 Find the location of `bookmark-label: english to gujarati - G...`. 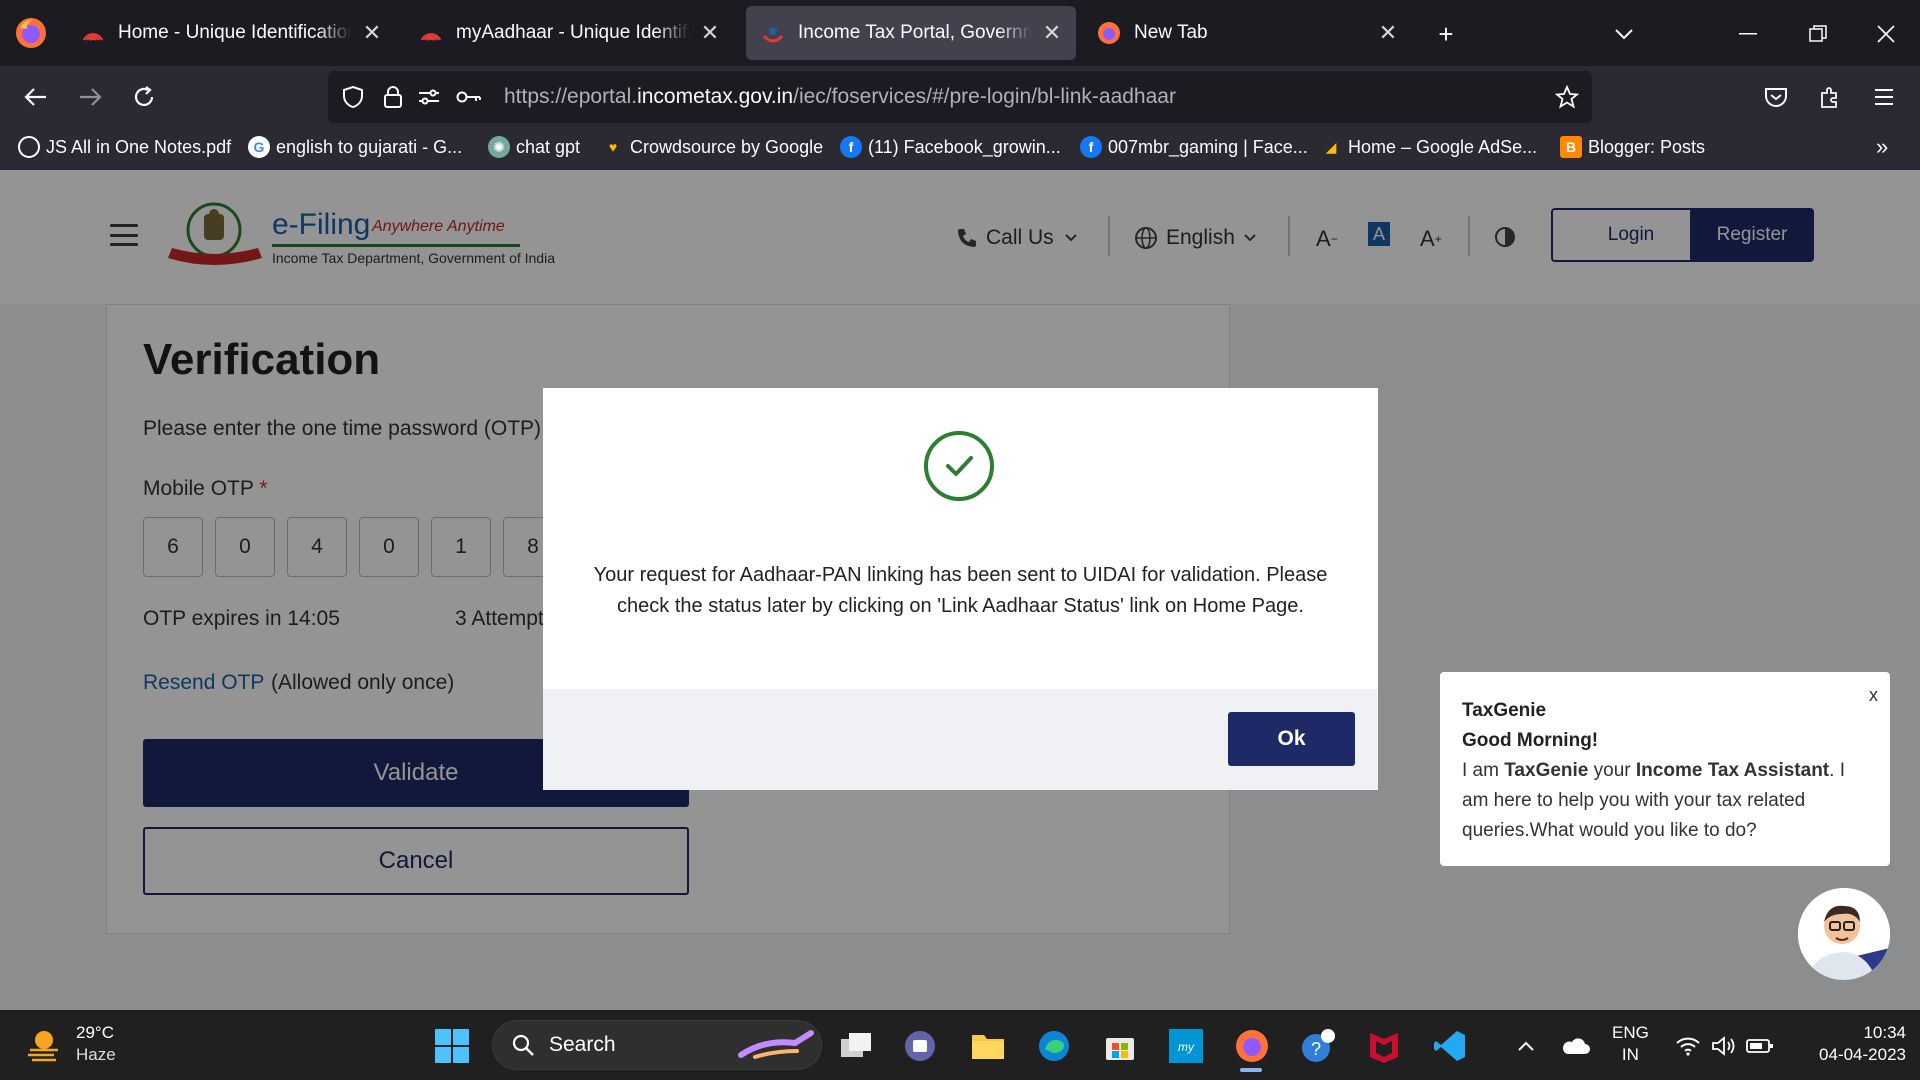

bookmark-label: english to gujarati - G... is located at coordinates (369, 146).